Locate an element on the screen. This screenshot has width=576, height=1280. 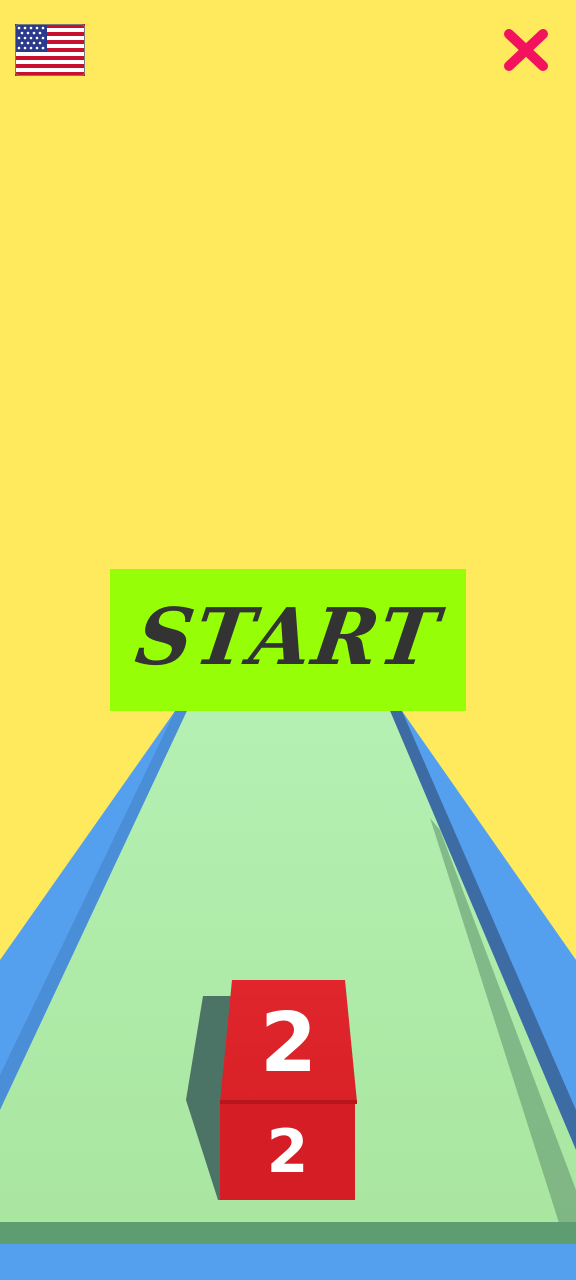
cube-front-value: 2 is located at coordinates (287, 1152).